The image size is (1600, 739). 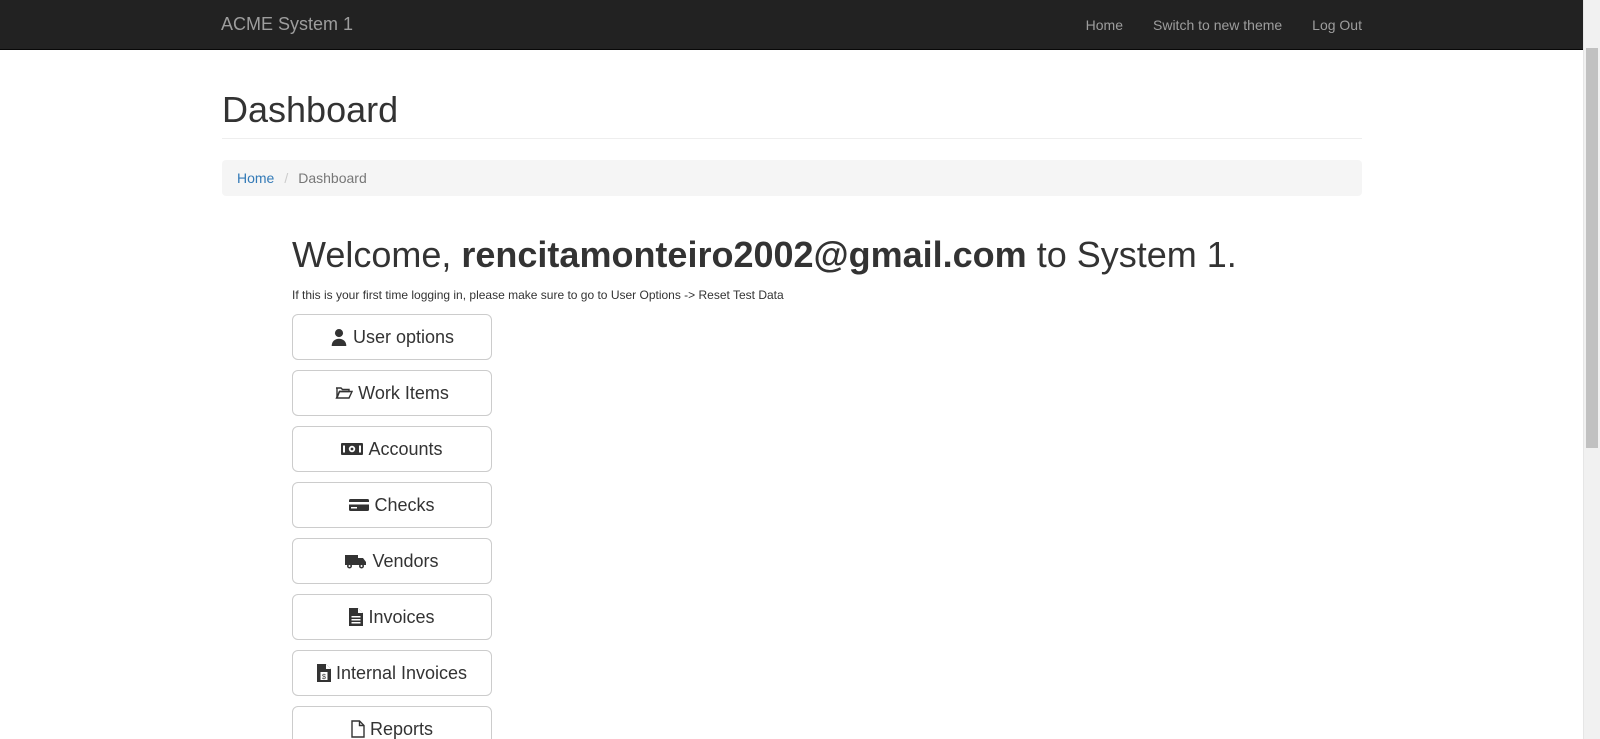 What do you see at coordinates (377, 254) in the screenshot?
I see `welcome-prefix: Welcome,` at bounding box center [377, 254].